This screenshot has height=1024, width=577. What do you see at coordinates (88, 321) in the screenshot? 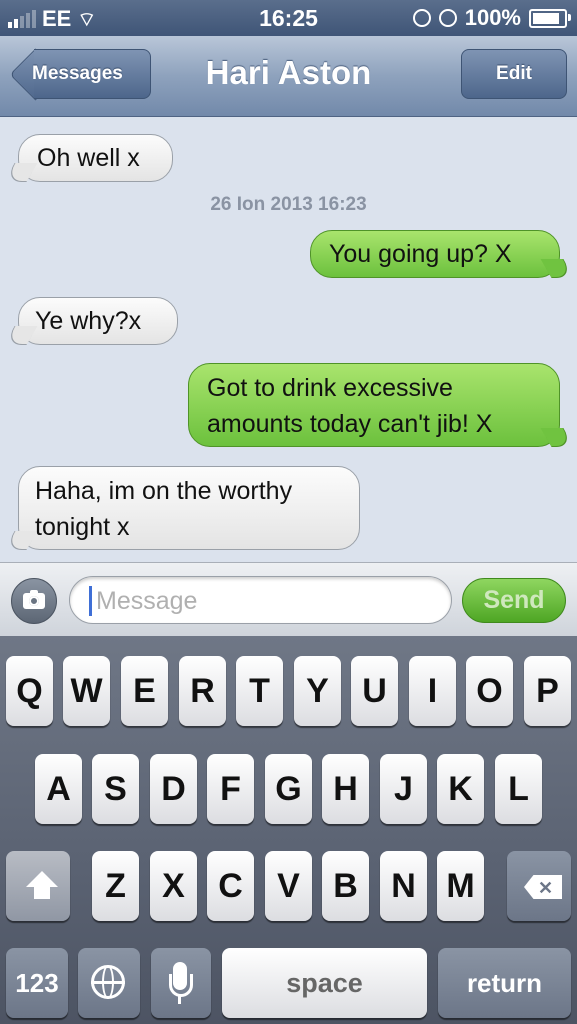
I see `message-text: Ye why?x` at bounding box center [88, 321].